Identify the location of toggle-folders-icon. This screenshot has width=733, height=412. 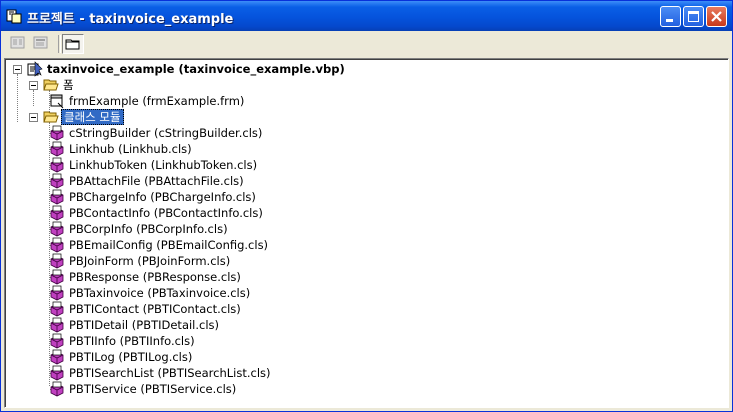
(72, 44).